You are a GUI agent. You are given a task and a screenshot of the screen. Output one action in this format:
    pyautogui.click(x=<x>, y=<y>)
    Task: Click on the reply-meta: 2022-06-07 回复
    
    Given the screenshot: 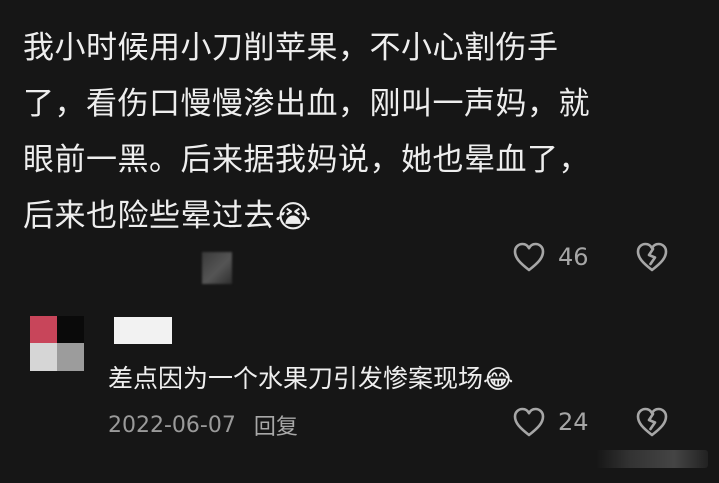 What is the action you would take?
    pyautogui.click(x=203, y=425)
    